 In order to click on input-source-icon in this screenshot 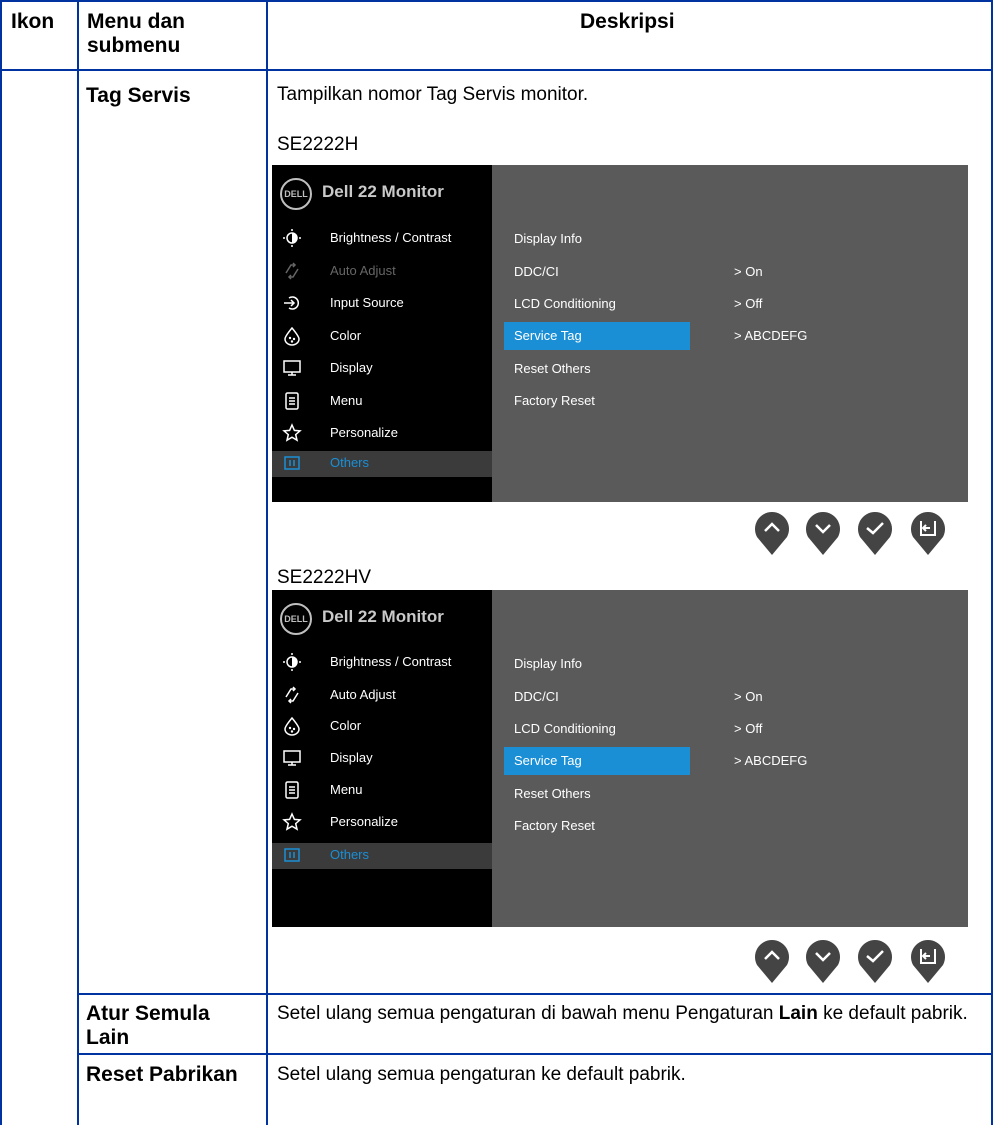, I will do `click(291, 303)`.